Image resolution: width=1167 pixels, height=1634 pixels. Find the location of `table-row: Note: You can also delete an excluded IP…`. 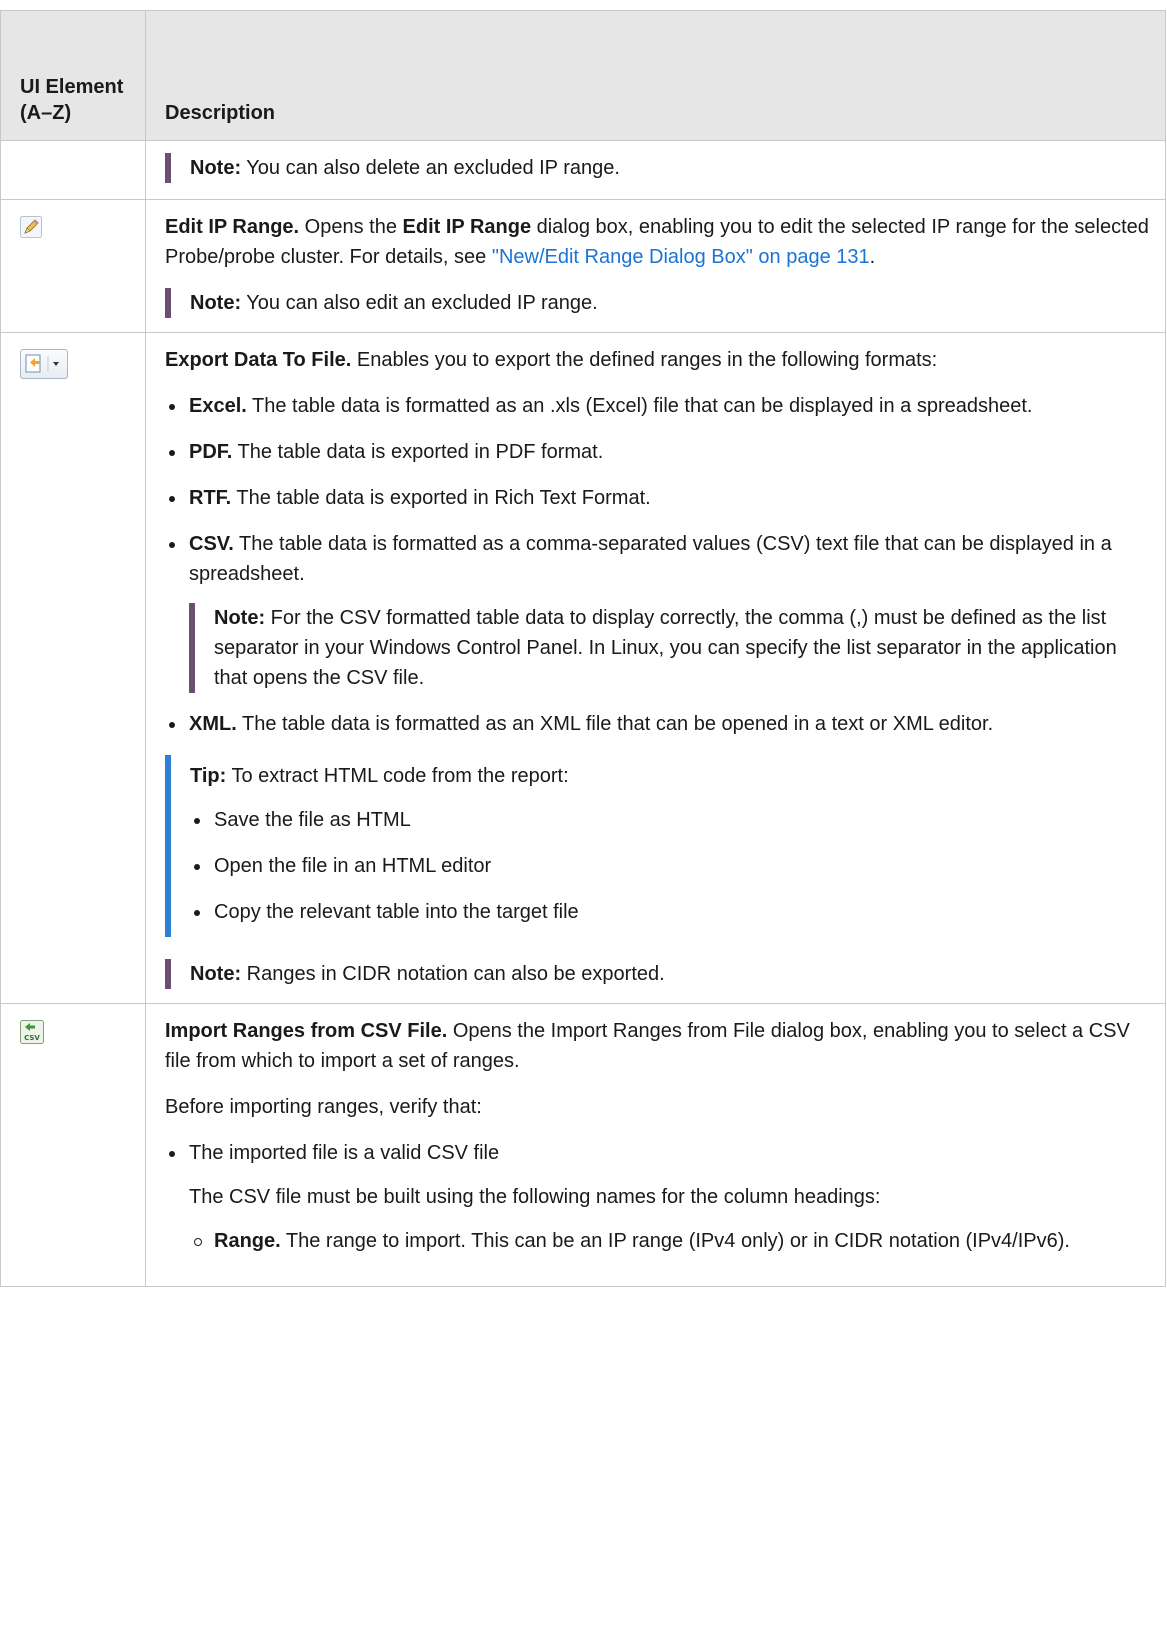

table-row: Note: You can also delete an excluded IP… is located at coordinates (583, 170).